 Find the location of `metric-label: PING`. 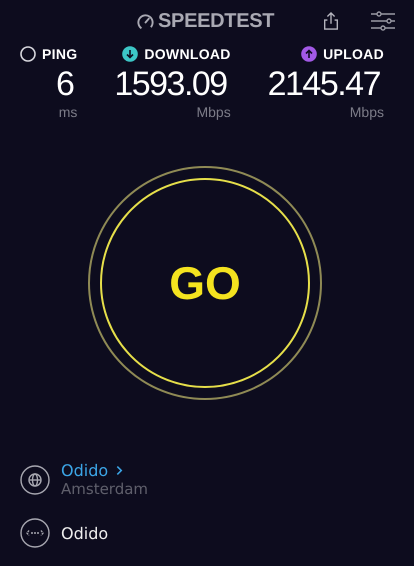

metric-label: PING is located at coordinates (60, 54).